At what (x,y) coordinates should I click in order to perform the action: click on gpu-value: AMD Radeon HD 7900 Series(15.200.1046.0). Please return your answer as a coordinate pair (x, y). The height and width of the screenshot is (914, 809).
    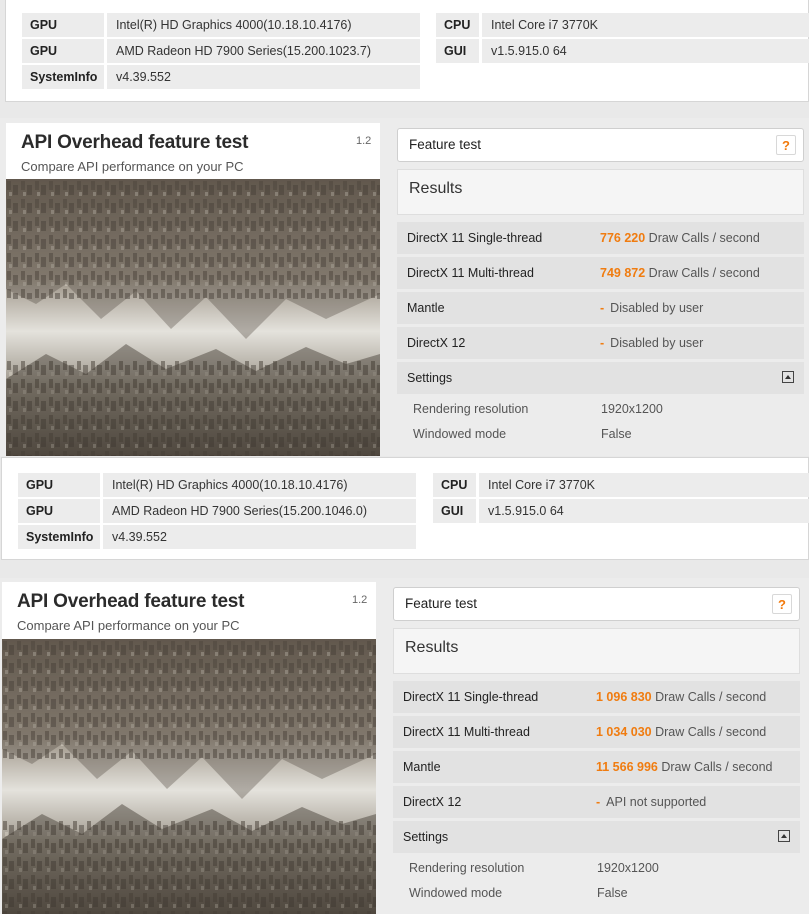
    Looking at the image, I should click on (259, 511).